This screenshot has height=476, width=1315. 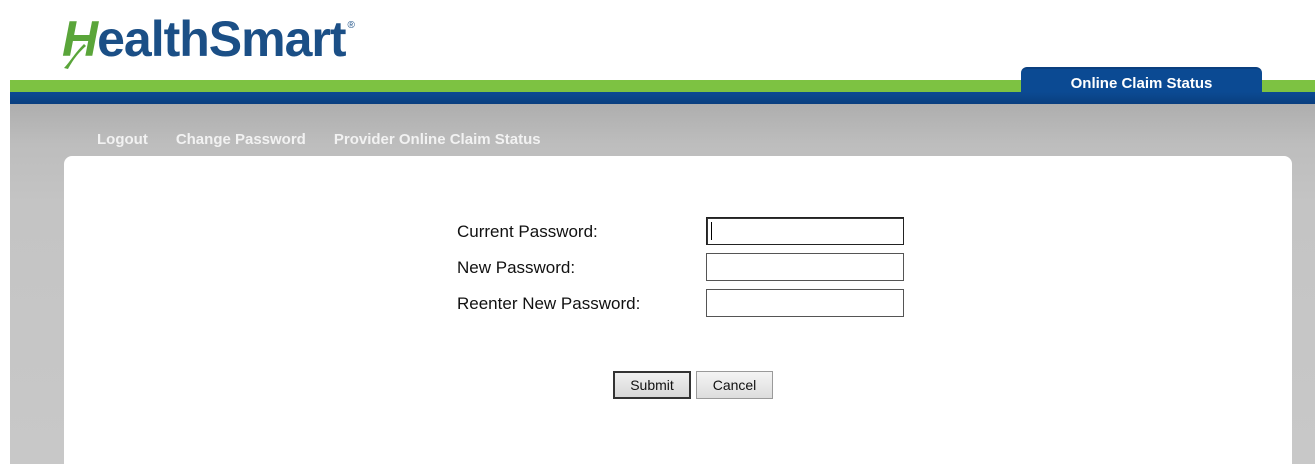 What do you see at coordinates (805, 231) in the screenshot?
I see `current-password-field` at bounding box center [805, 231].